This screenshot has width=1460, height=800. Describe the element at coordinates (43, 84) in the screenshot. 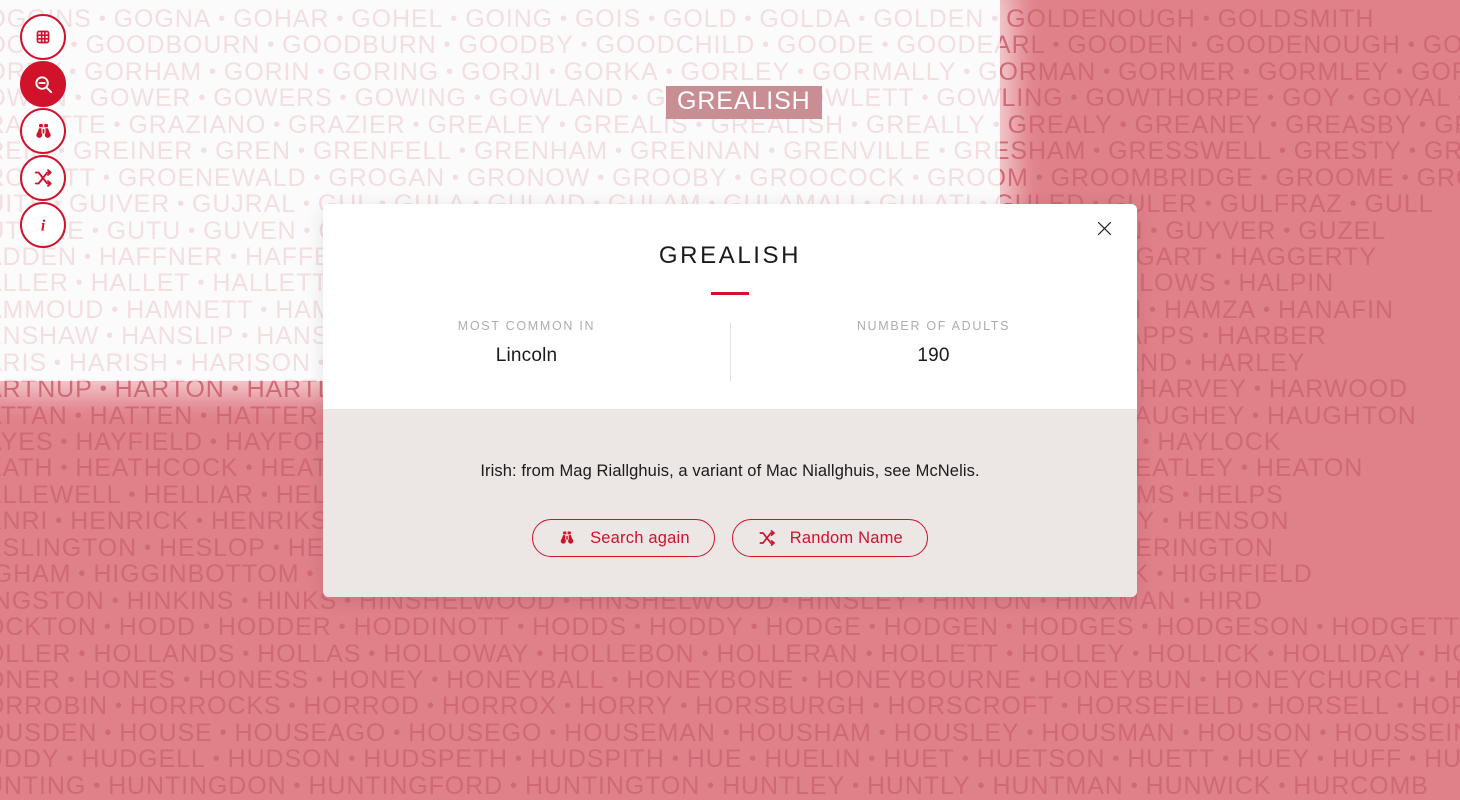

I see `zoom-out-button` at that location.